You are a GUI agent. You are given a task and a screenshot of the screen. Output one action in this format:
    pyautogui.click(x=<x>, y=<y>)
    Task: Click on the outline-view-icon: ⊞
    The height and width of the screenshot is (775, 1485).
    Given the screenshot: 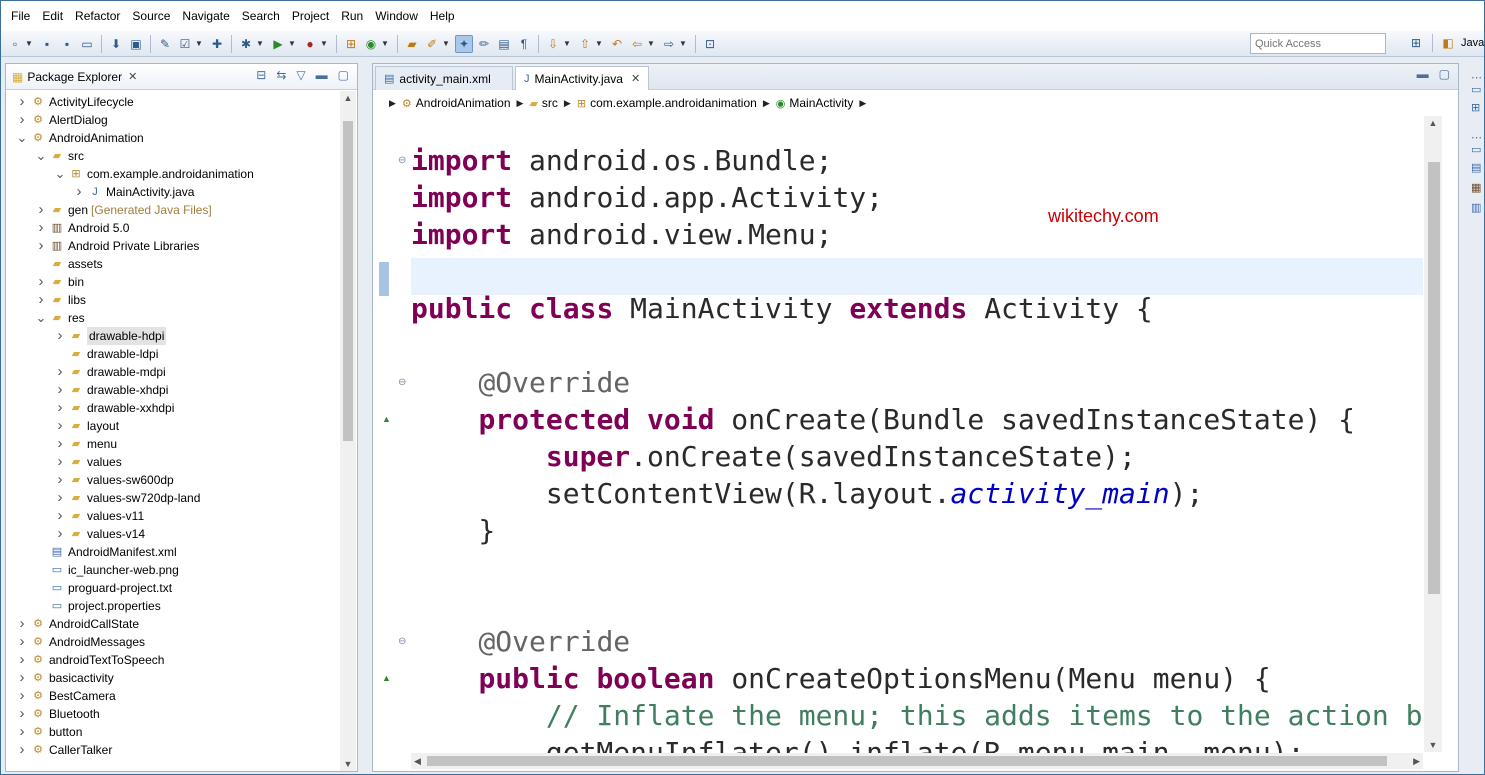 What is the action you would take?
    pyautogui.click(x=1475, y=107)
    